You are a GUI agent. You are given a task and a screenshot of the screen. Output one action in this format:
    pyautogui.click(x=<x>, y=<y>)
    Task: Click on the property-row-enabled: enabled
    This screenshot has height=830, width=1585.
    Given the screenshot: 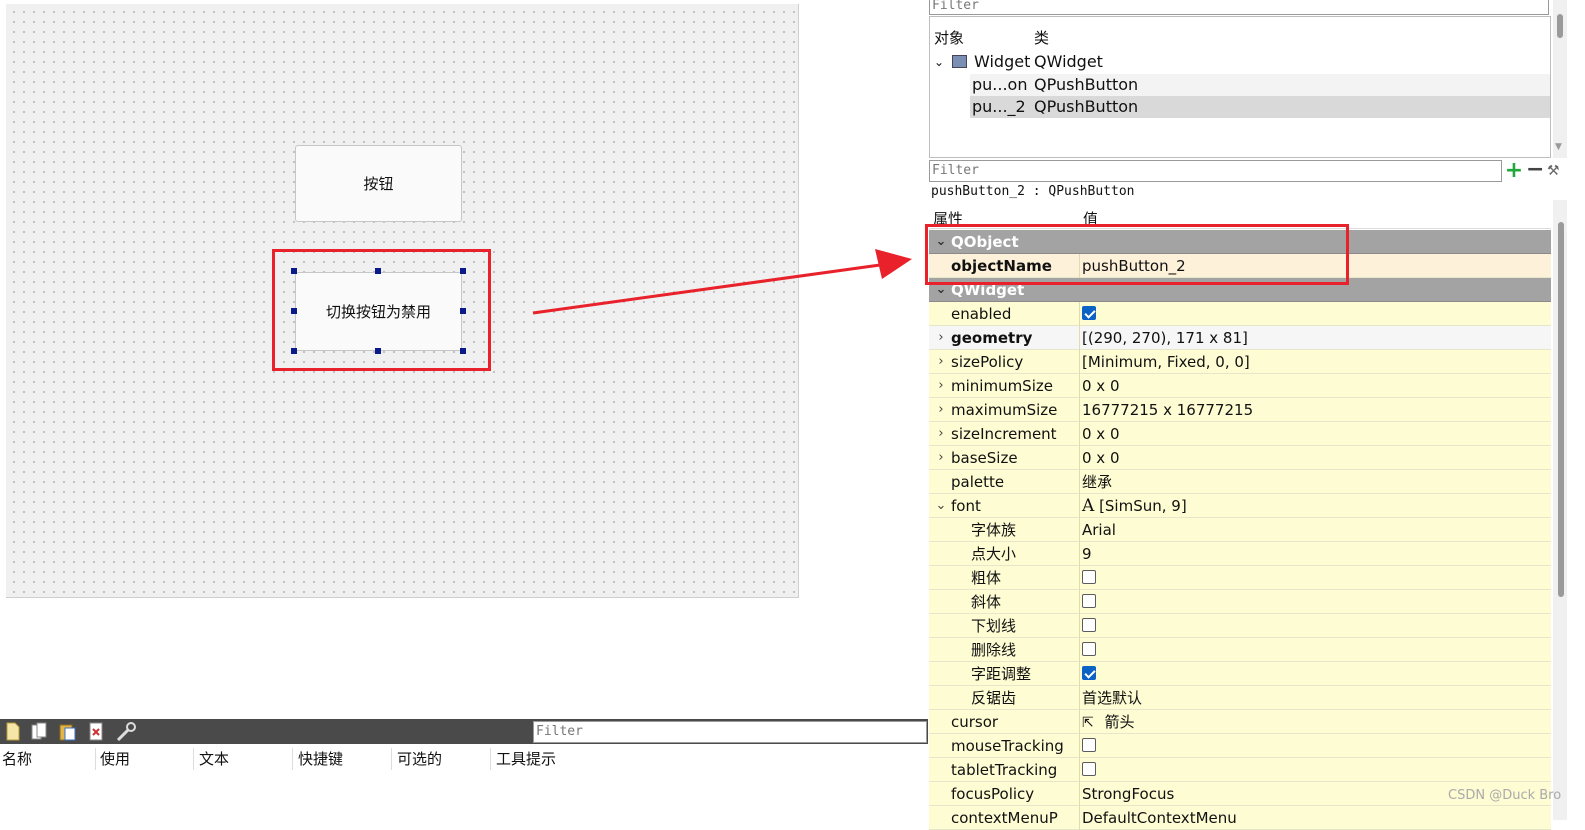 What is the action you would take?
    pyautogui.click(x=1240, y=314)
    